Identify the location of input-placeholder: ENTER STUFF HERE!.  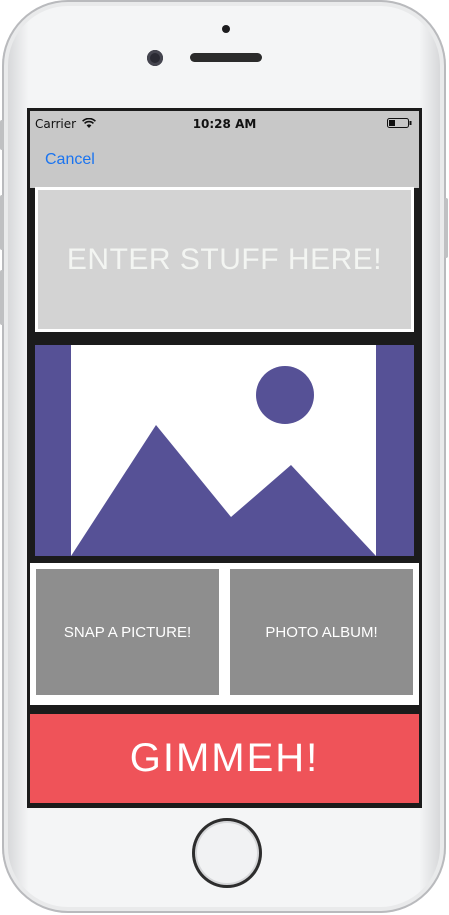
(224, 259).